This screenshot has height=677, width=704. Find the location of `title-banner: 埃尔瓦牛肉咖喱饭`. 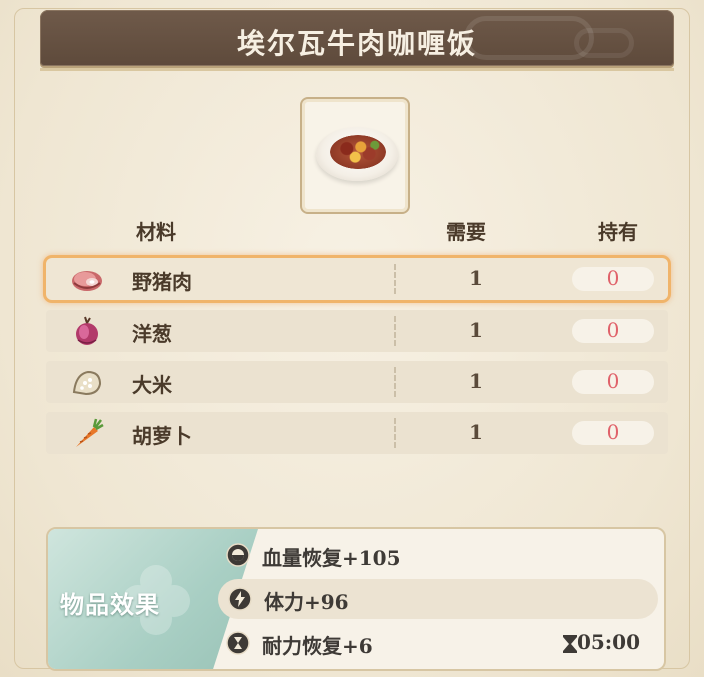

title-banner: 埃尔瓦牛肉咖喱饭 is located at coordinates (357, 38).